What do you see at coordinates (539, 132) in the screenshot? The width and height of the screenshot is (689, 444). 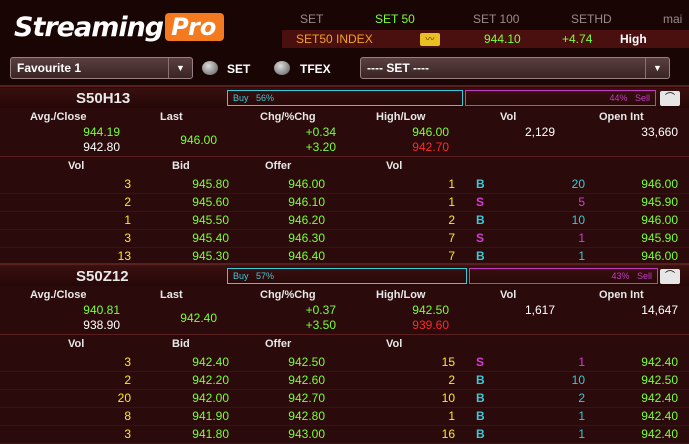 I see `vol-value: 2,129` at bounding box center [539, 132].